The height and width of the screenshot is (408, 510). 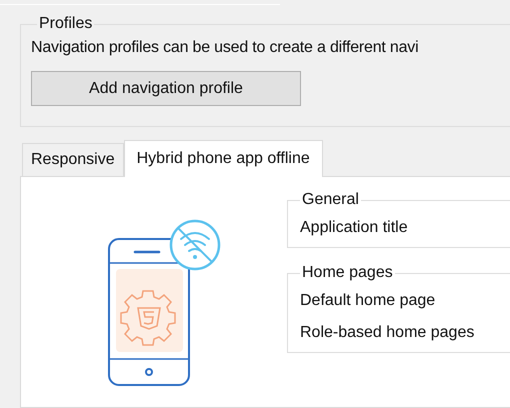 I want to click on tab: Responsive, so click(x=73, y=159).